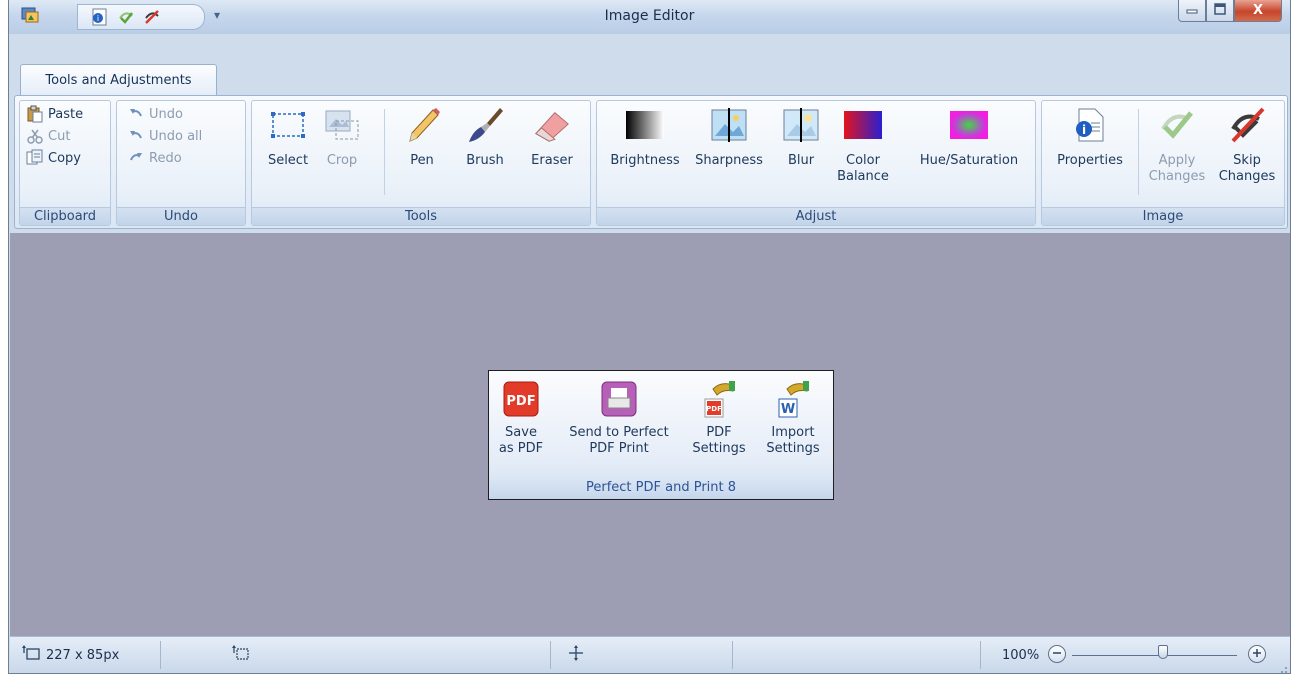 The width and height of the screenshot is (1294, 677). Describe the element at coordinates (181, 216) in the screenshot. I see `group-label-undo: Undo` at that location.